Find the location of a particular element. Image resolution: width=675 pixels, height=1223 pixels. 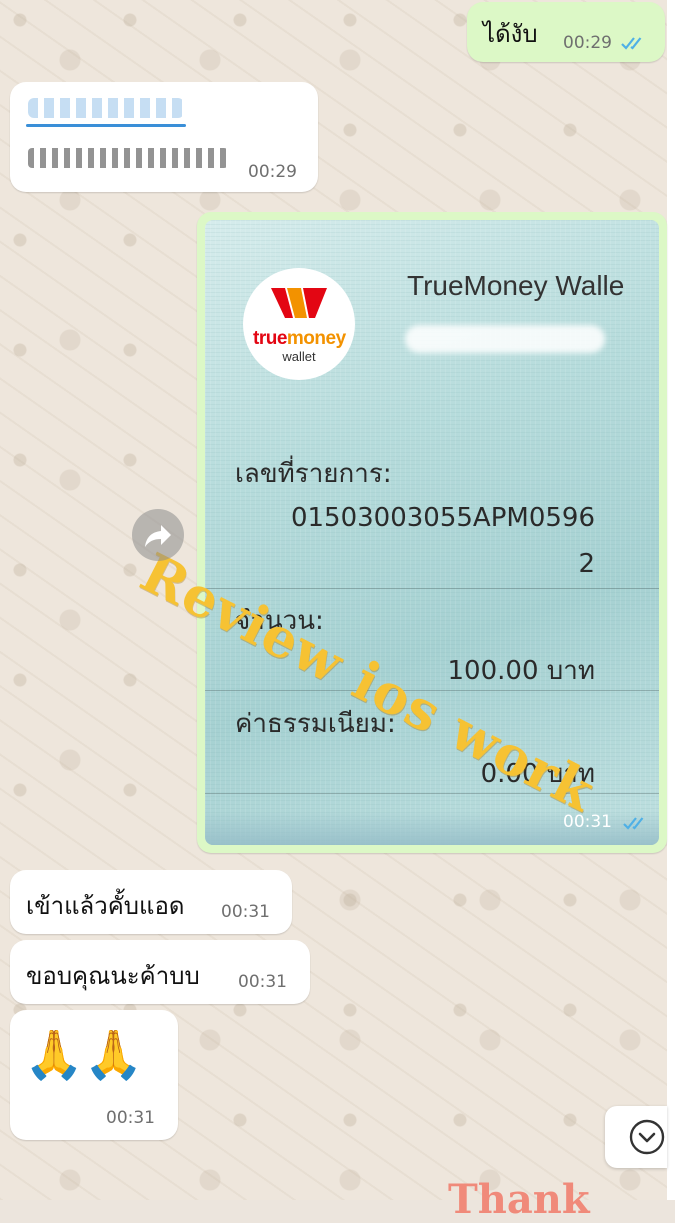

incoming-message-bubble: ขอบคุณนะค้าบบ 00:31 is located at coordinates (160, 972).